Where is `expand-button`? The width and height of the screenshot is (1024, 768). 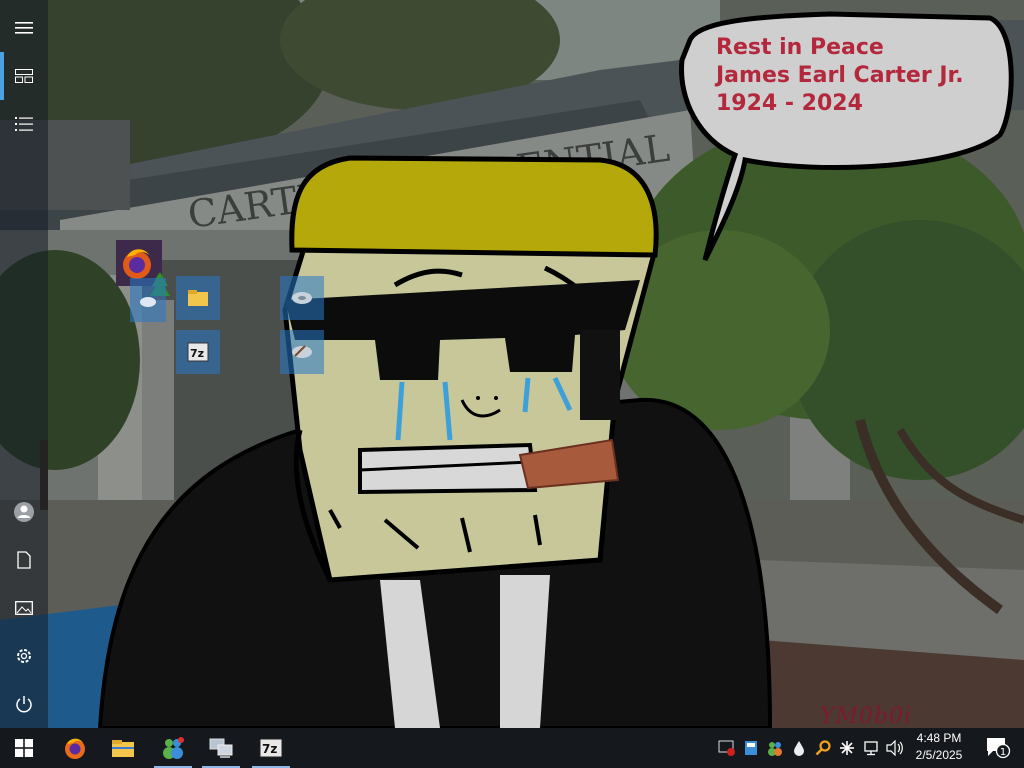
expand-button is located at coordinates (24, 28).